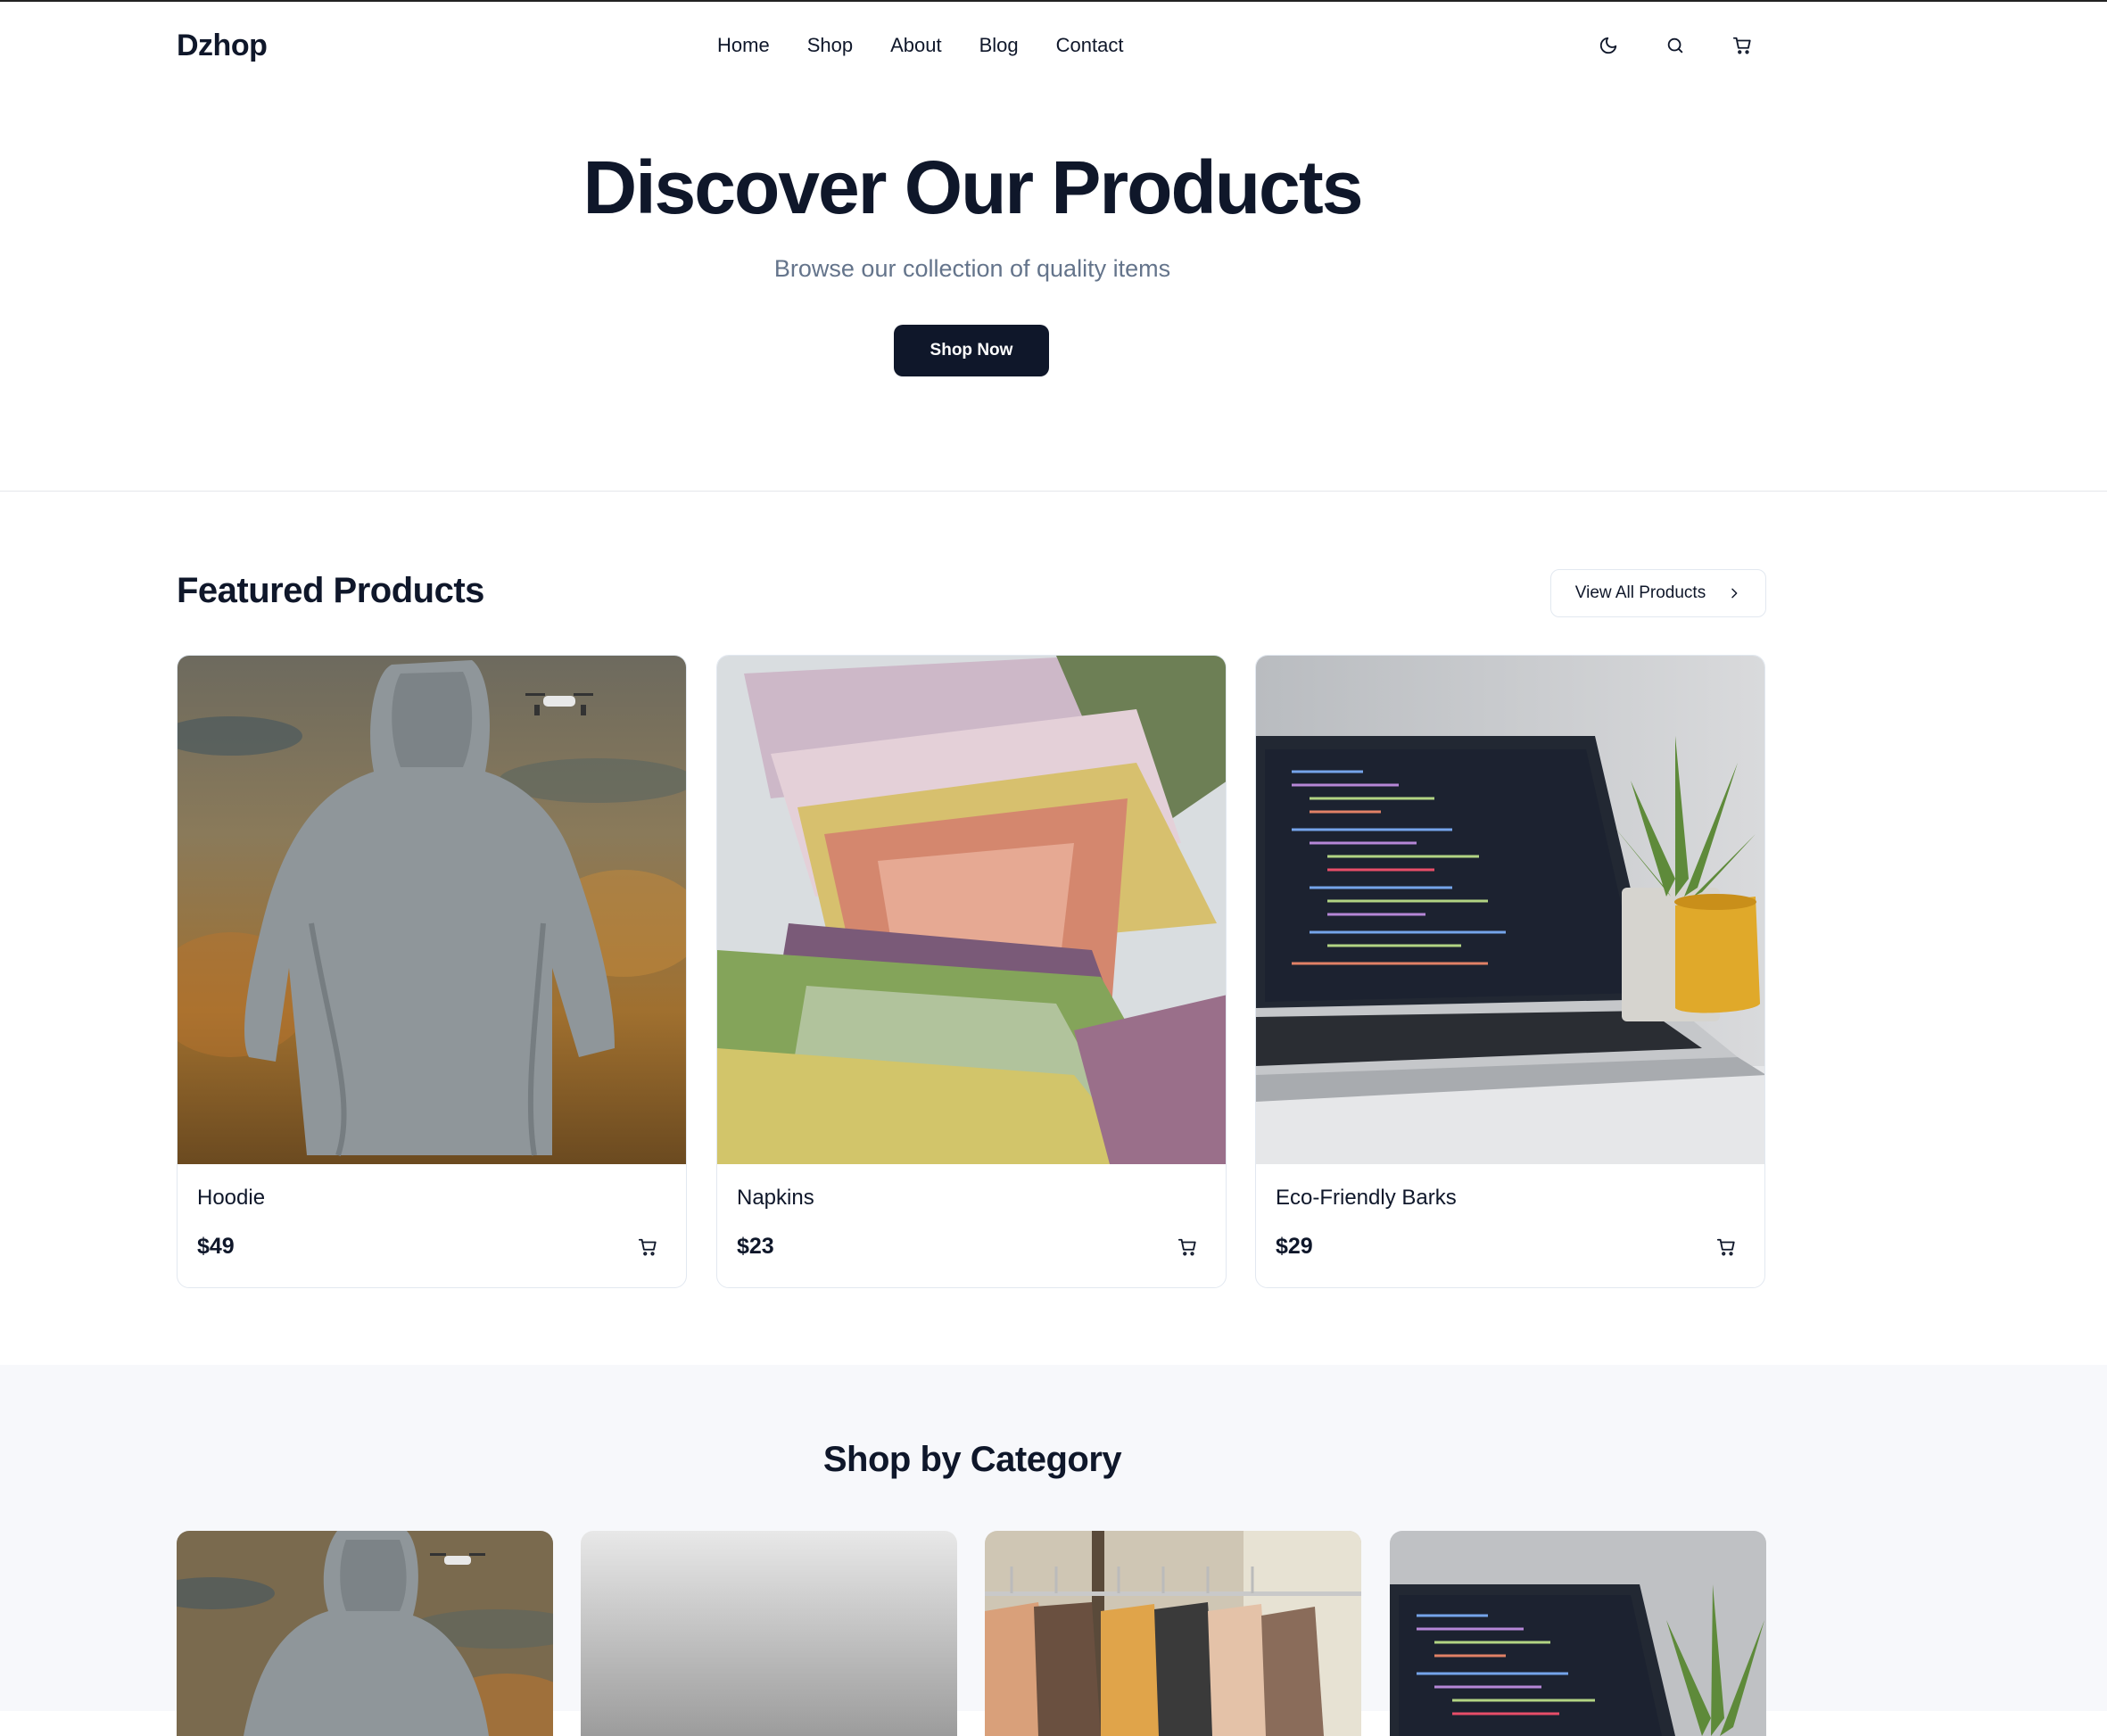 The height and width of the screenshot is (1736, 2107). Describe the element at coordinates (432, 910) in the screenshot. I see `product-image-hoodie` at that location.